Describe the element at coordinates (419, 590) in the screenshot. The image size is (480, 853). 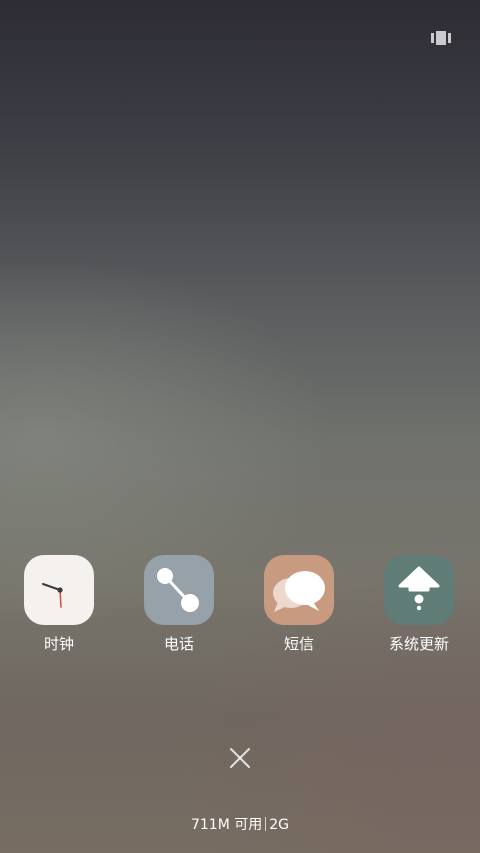
I see `system-update-icon` at that location.